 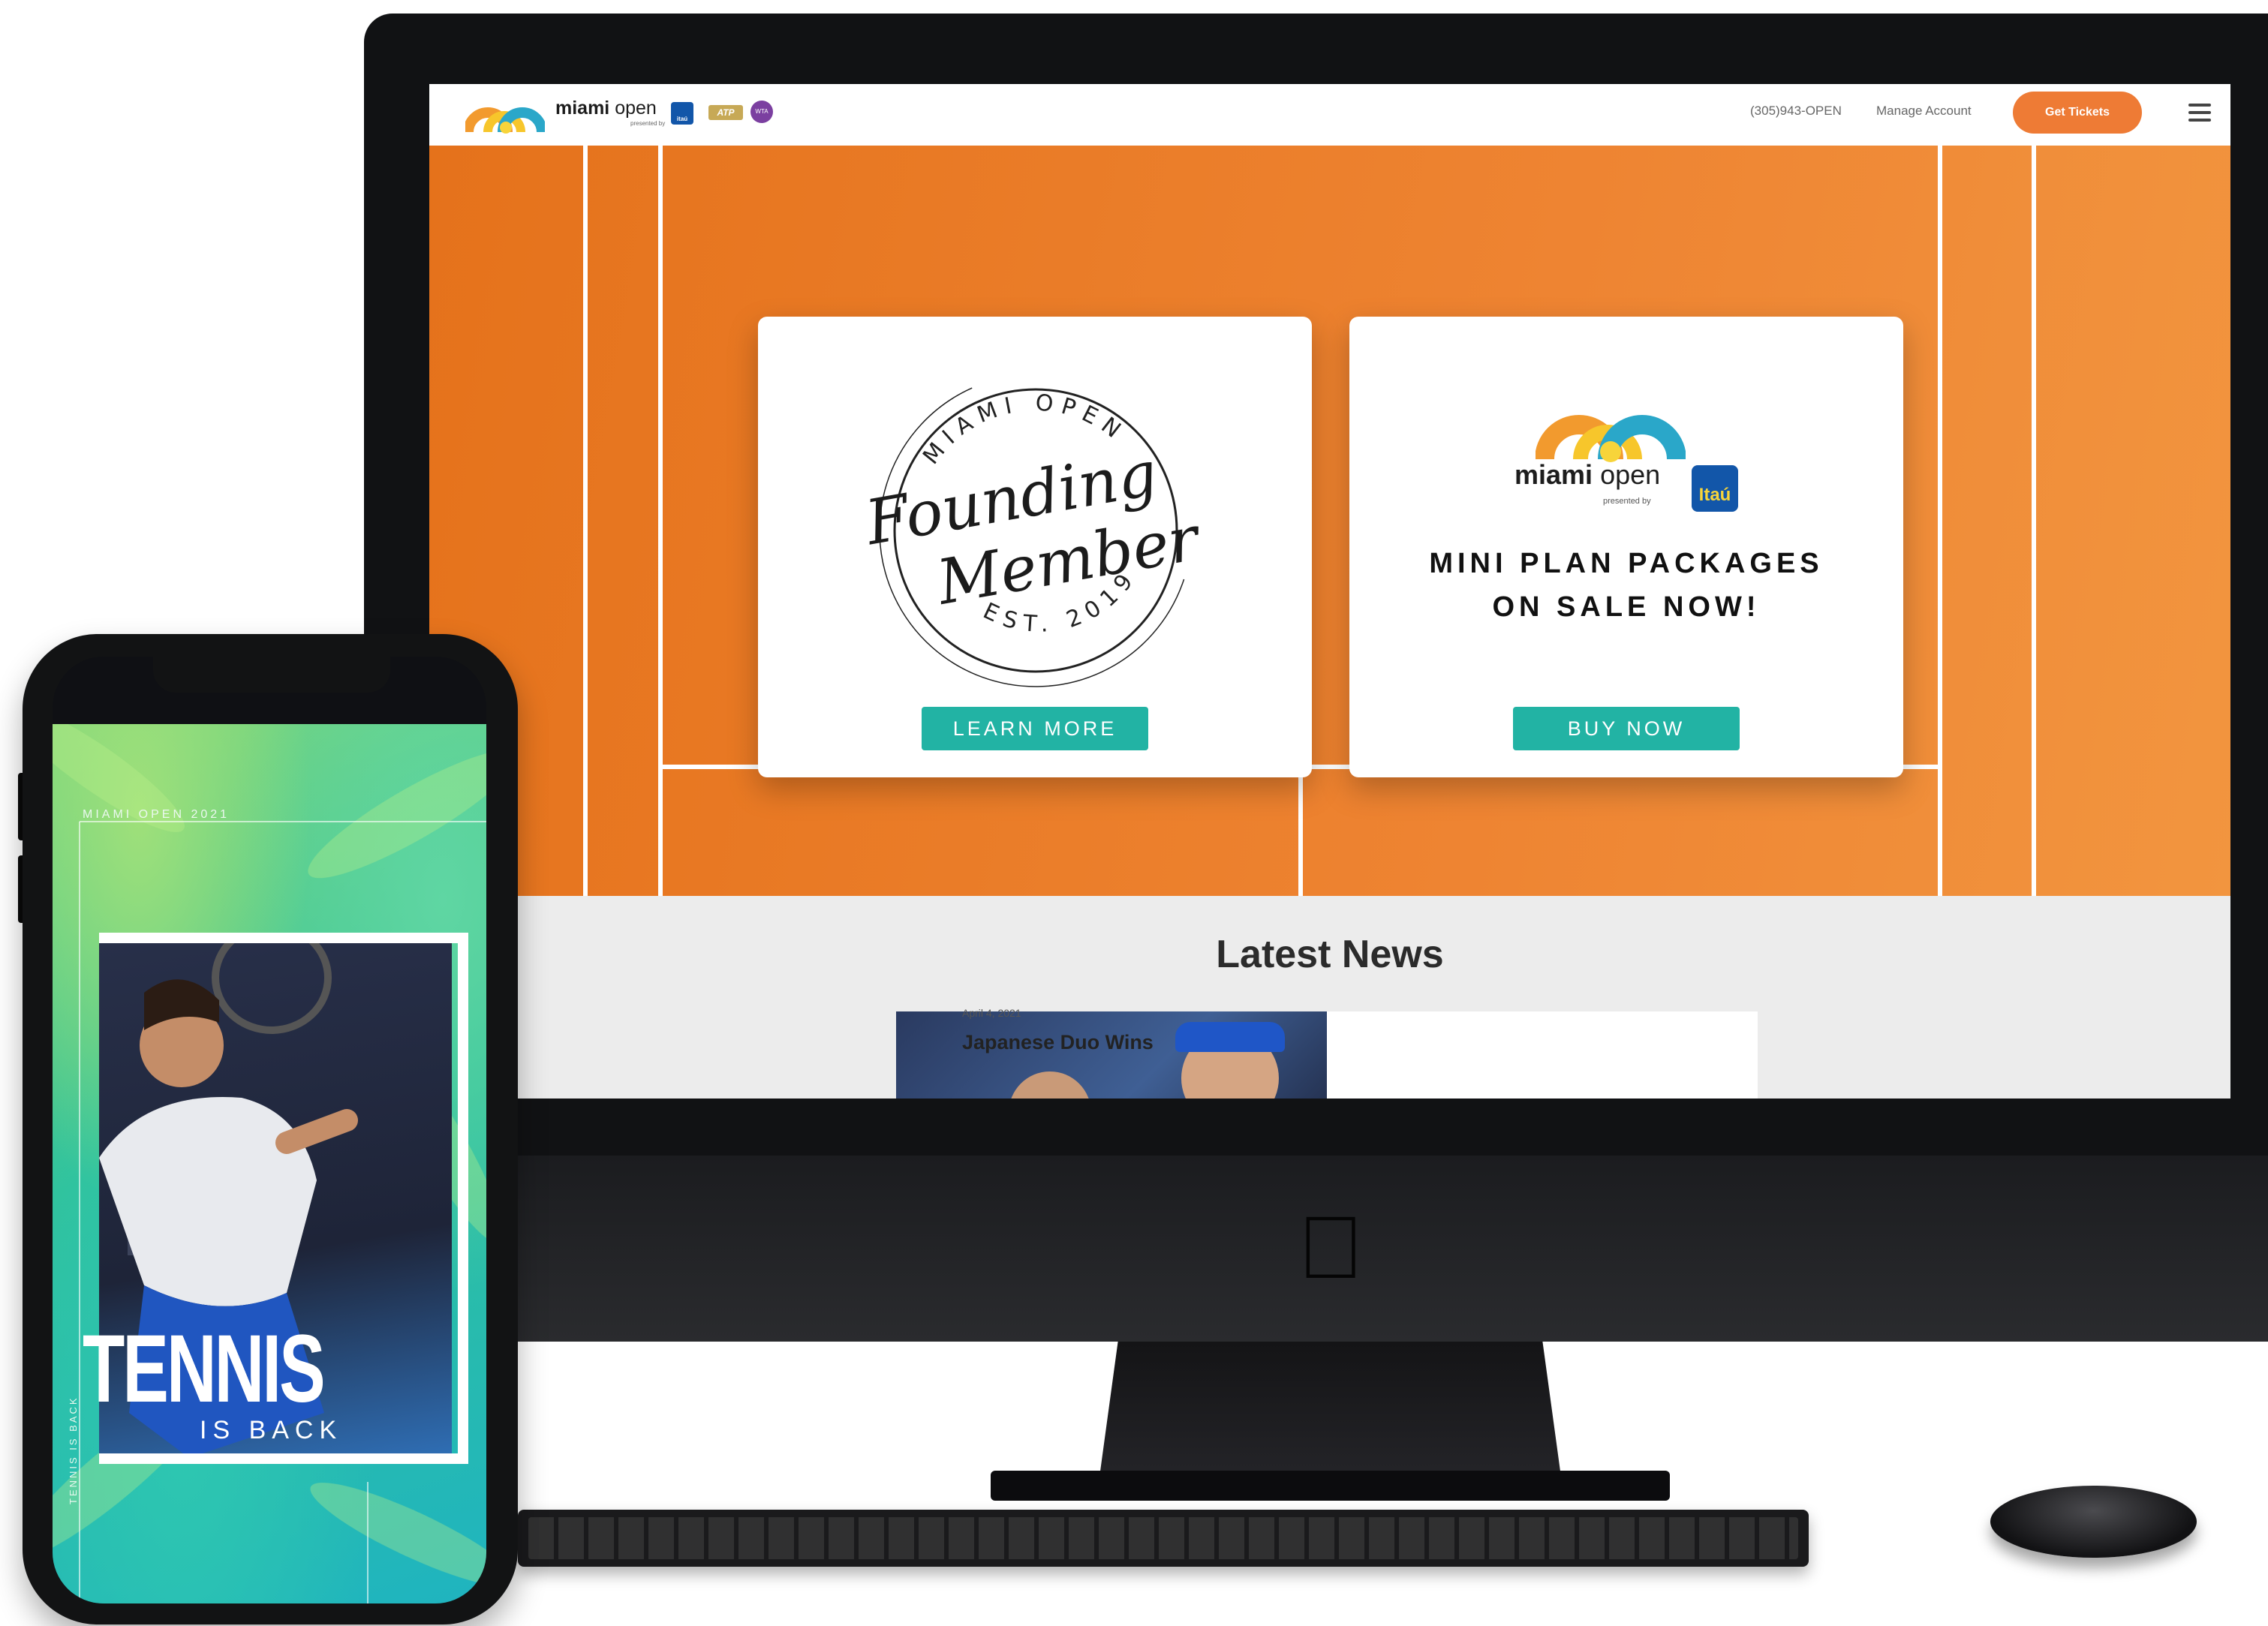 I want to click on phone-number-link: (305)943-OPEN, so click(x=1796, y=111).